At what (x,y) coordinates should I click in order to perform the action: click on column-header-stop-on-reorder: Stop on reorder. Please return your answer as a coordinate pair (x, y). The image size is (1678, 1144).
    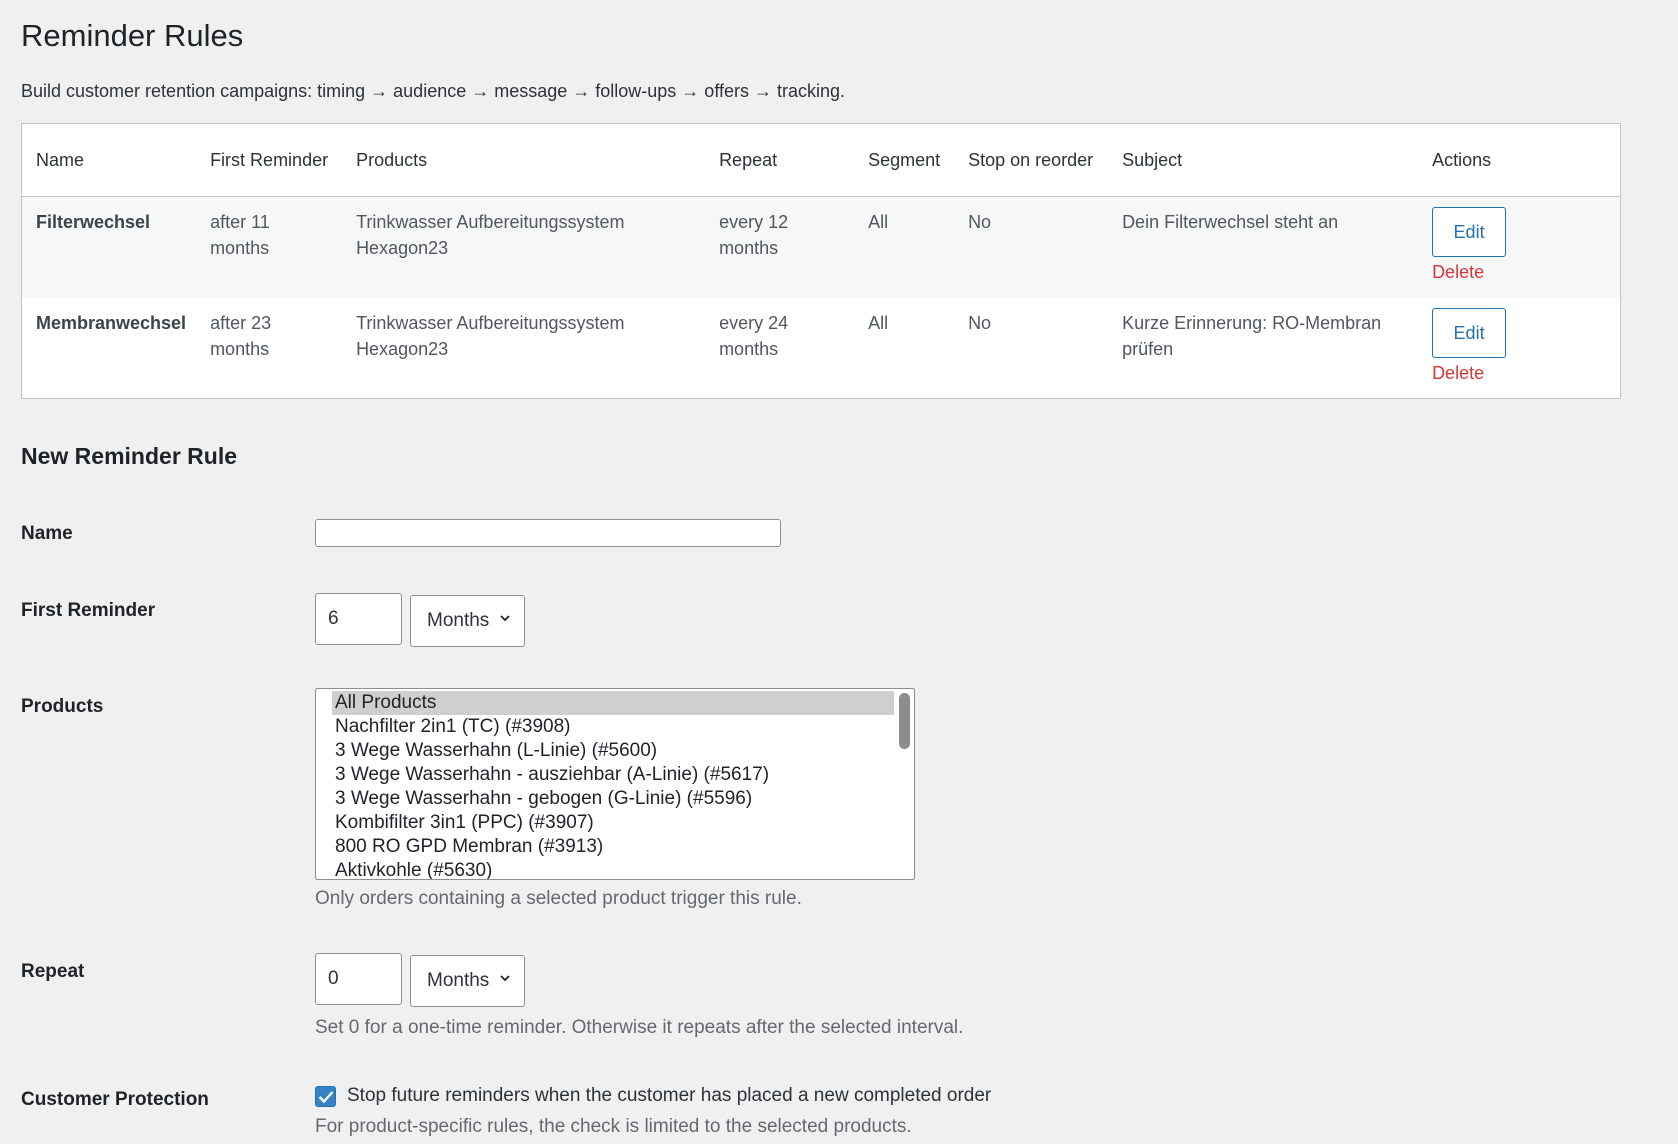
    Looking at the image, I should click on (1031, 160).